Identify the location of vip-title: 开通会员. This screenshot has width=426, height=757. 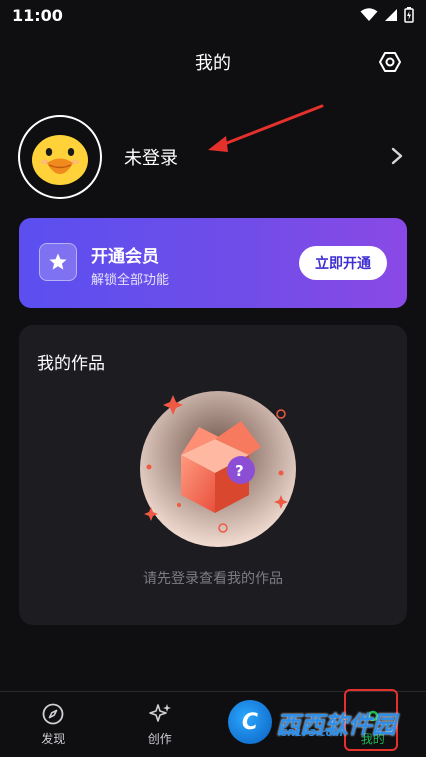
(125, 257).